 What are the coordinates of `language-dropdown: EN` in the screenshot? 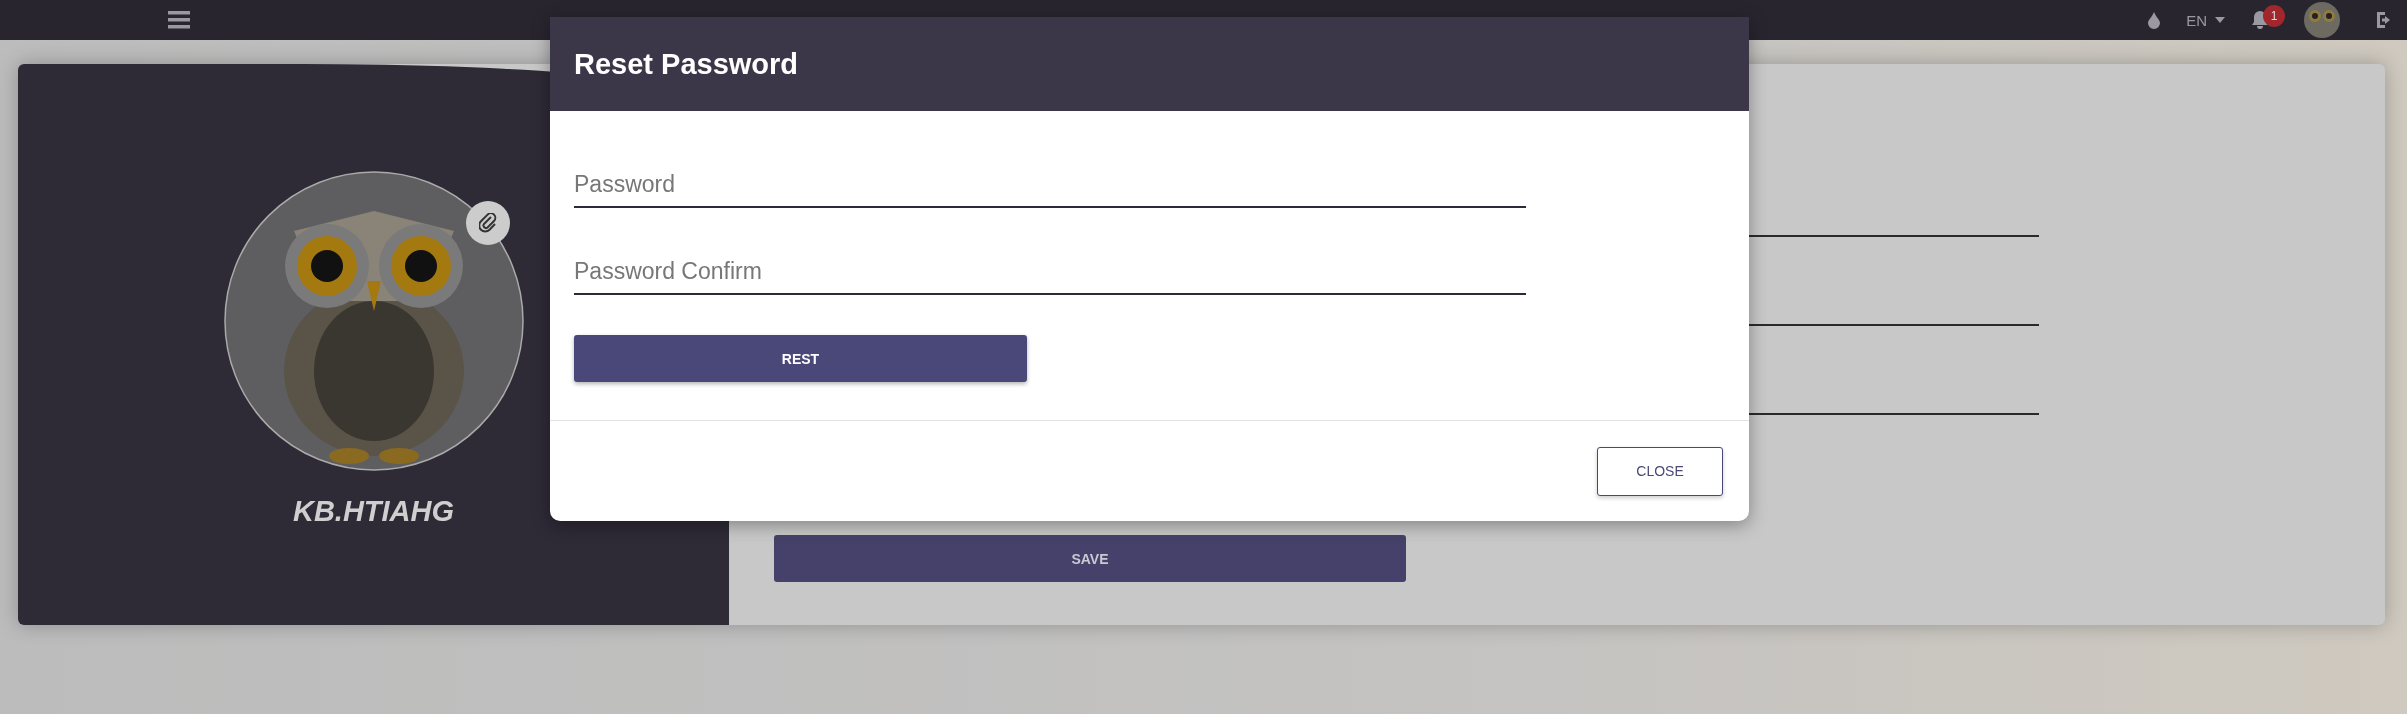 It's located at (2205, 20).